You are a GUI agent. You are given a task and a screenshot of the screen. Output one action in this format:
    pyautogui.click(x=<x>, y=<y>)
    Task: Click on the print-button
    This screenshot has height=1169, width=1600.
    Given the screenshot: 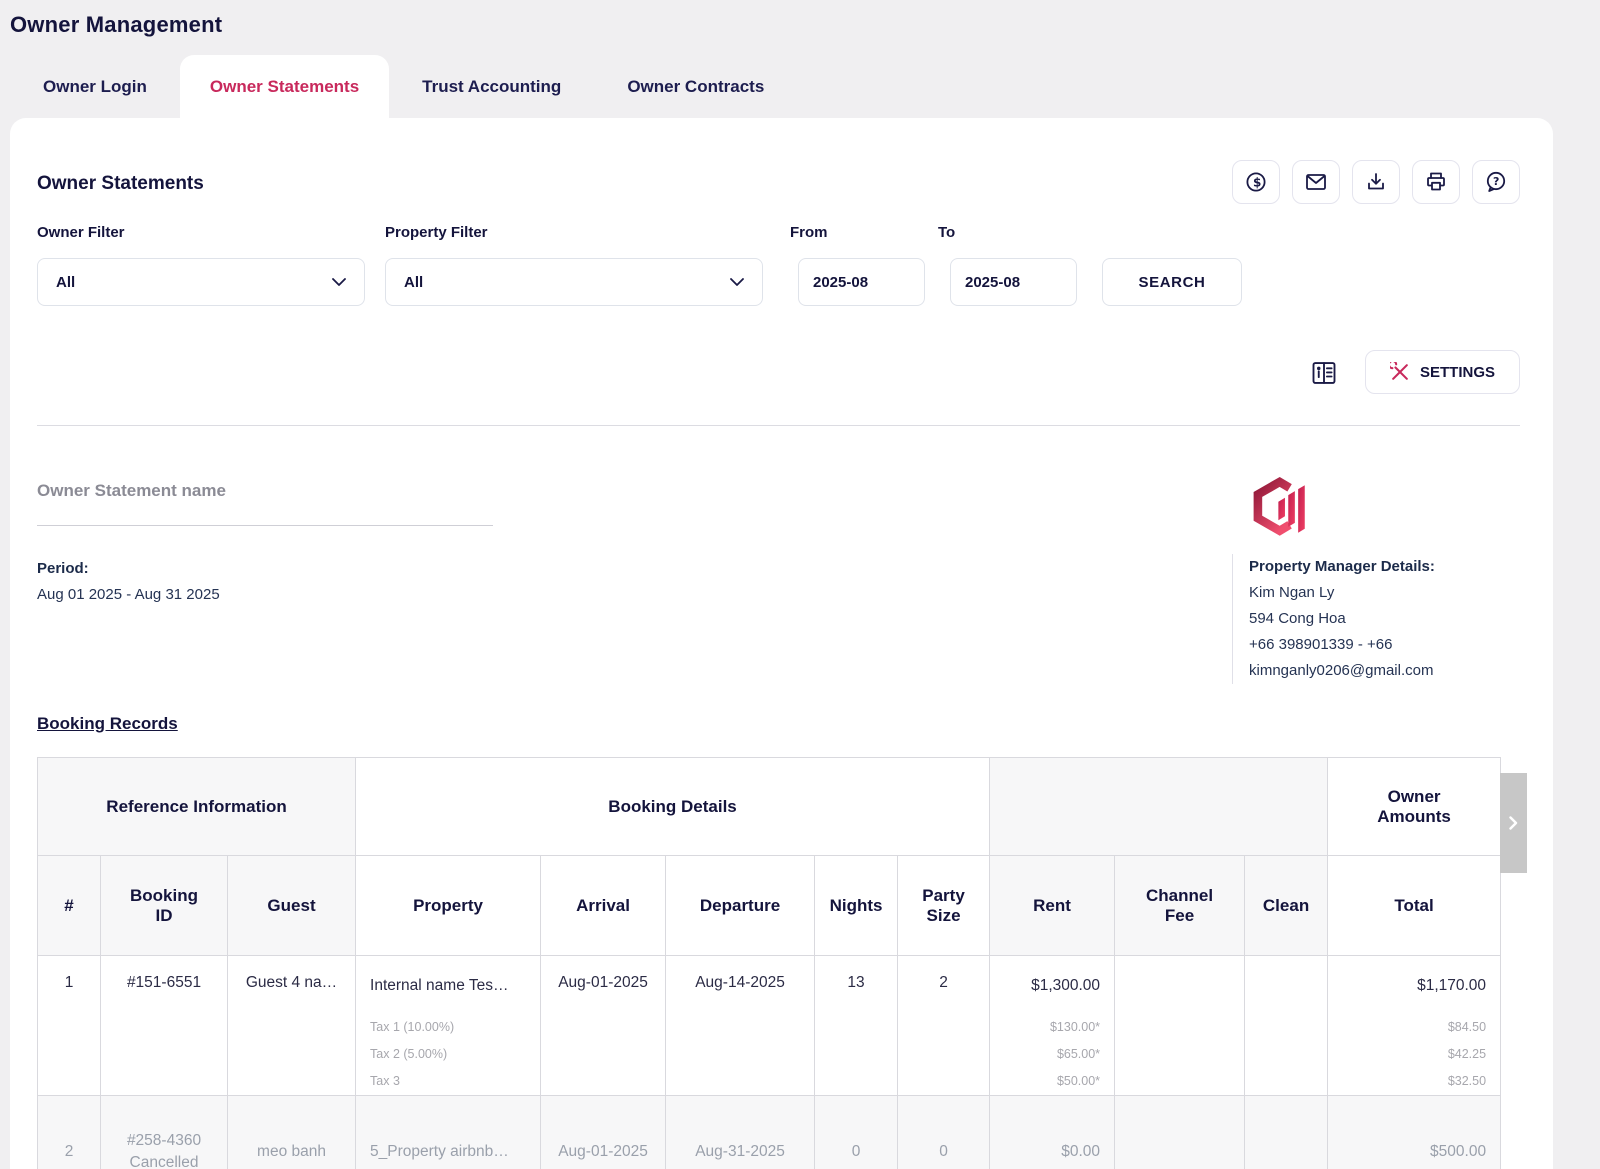 What is the action you would take?
    pyautogui.click(x=1436, y=182)
    